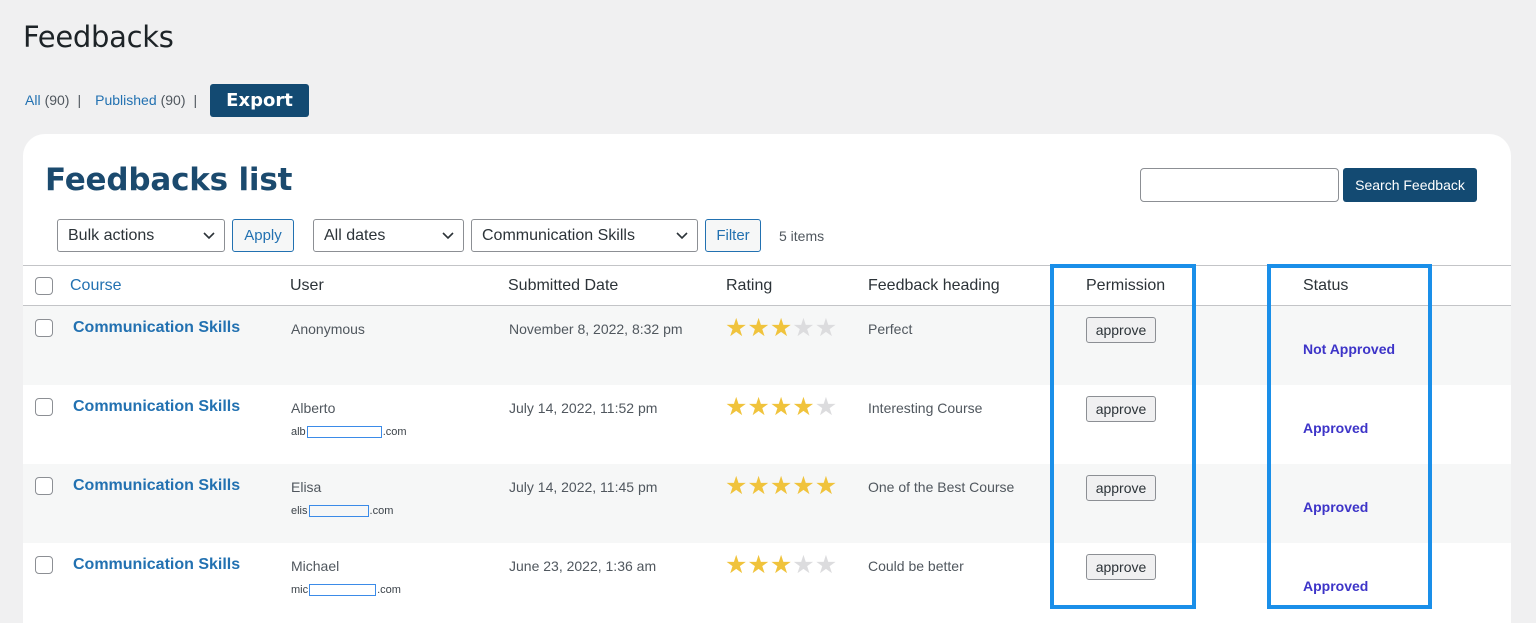  I want to click on submitted-date: June 23, 2022, 1:36 am, so click(583, 566).